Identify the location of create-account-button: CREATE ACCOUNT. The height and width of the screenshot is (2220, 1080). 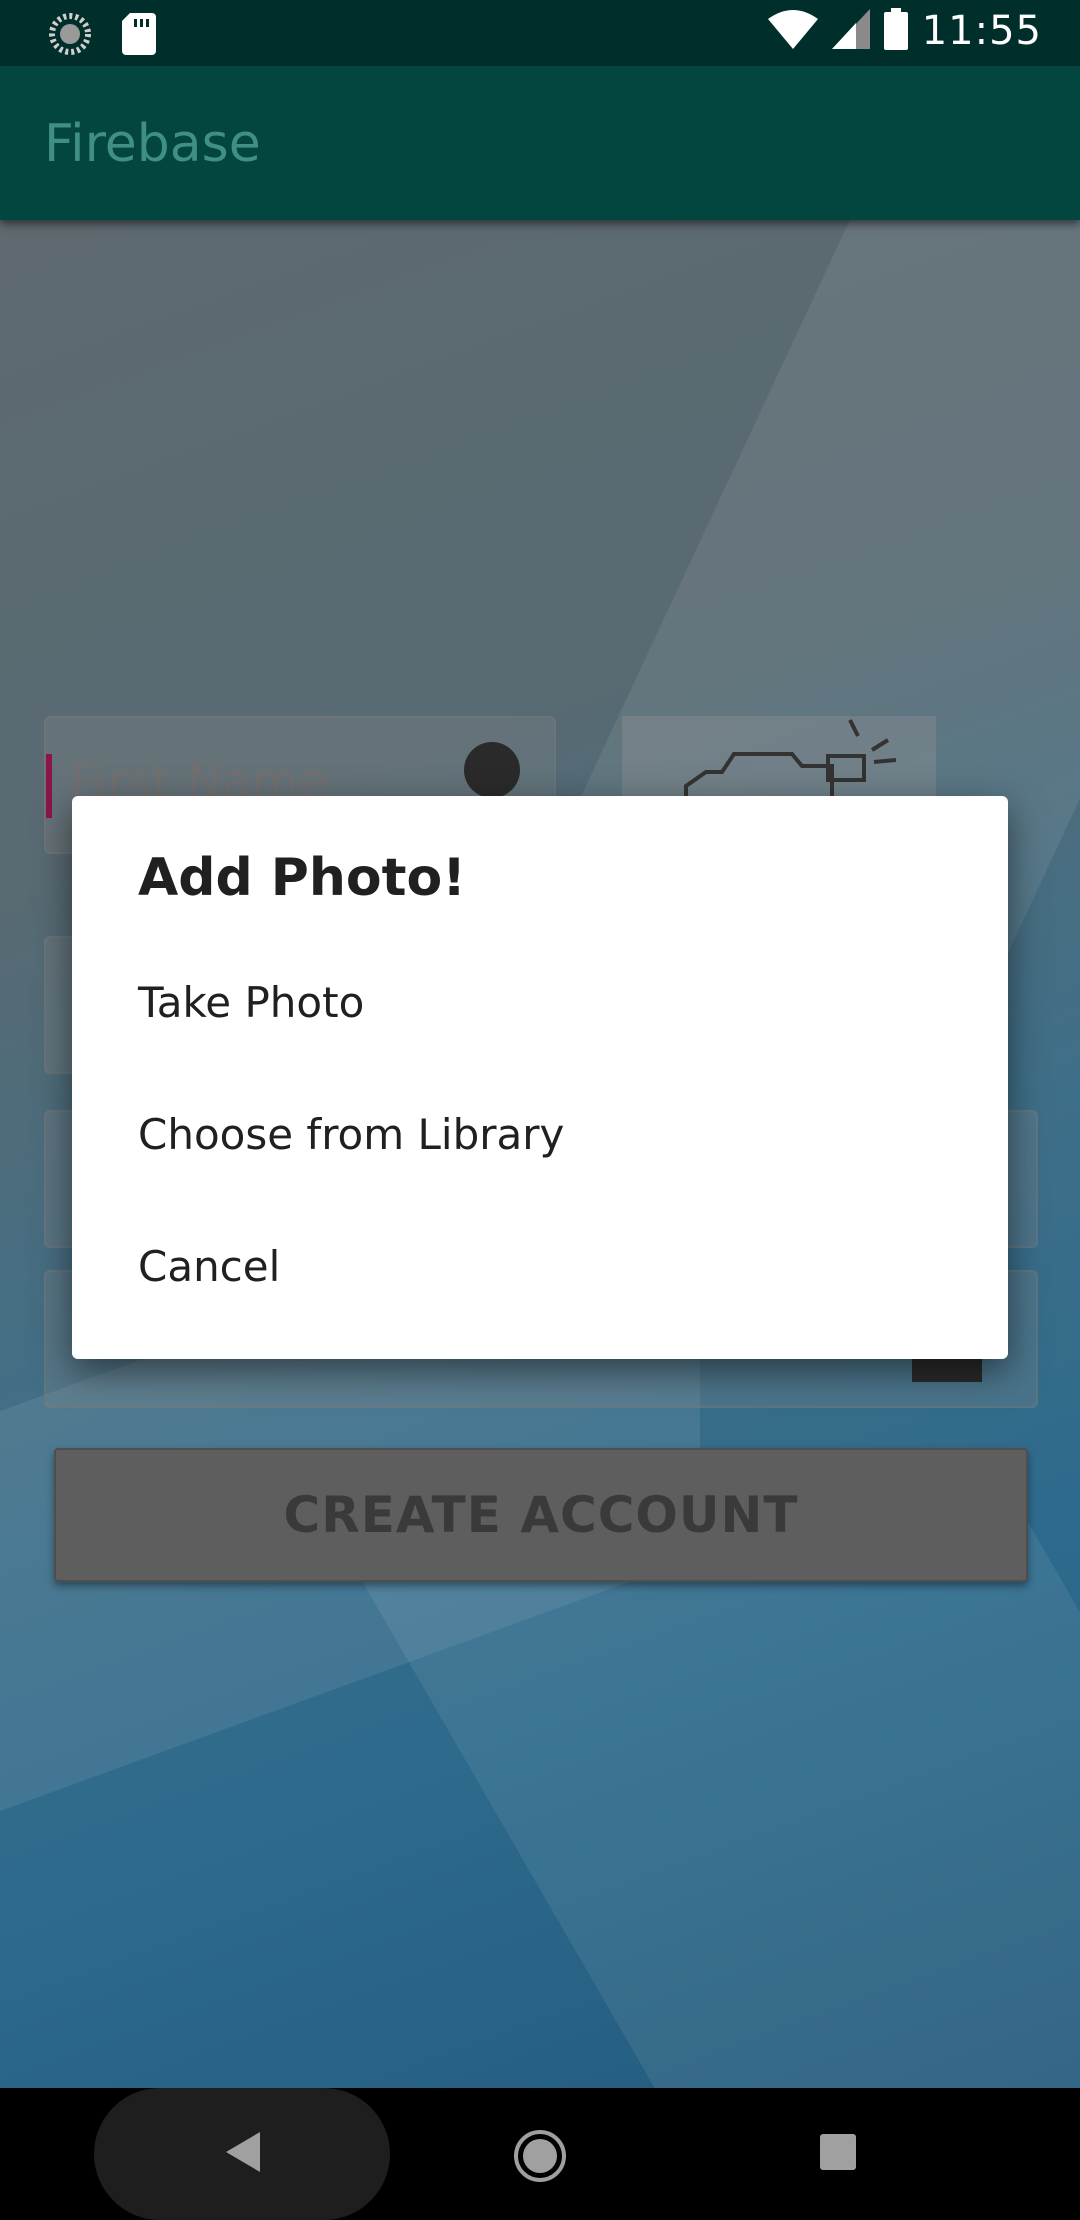
(541, 1515).